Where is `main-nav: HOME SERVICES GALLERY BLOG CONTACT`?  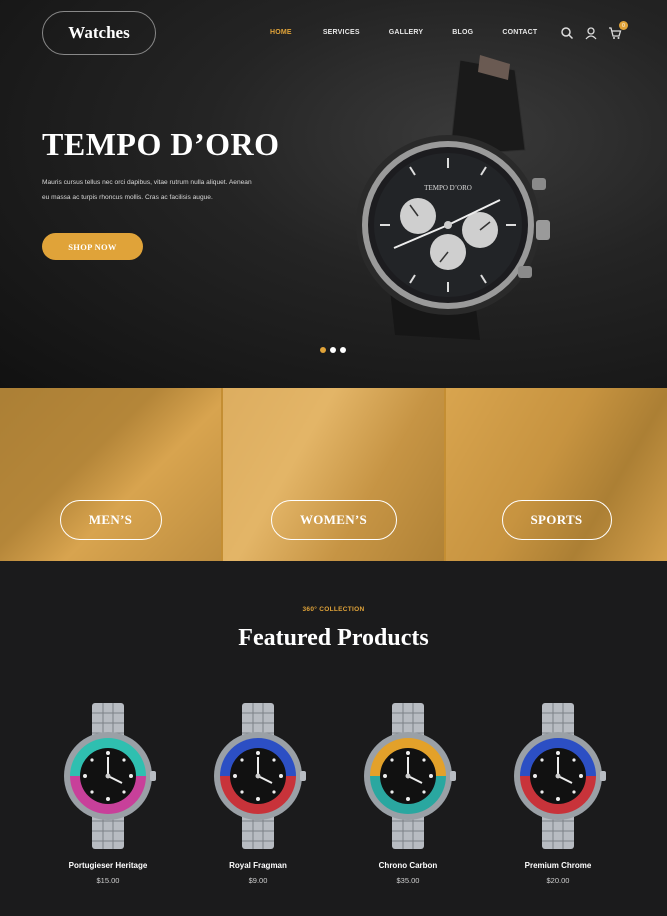 main-nav: HOME SERVICES GALLERY BLOG CONTACT is located at coordinates (403, 32).